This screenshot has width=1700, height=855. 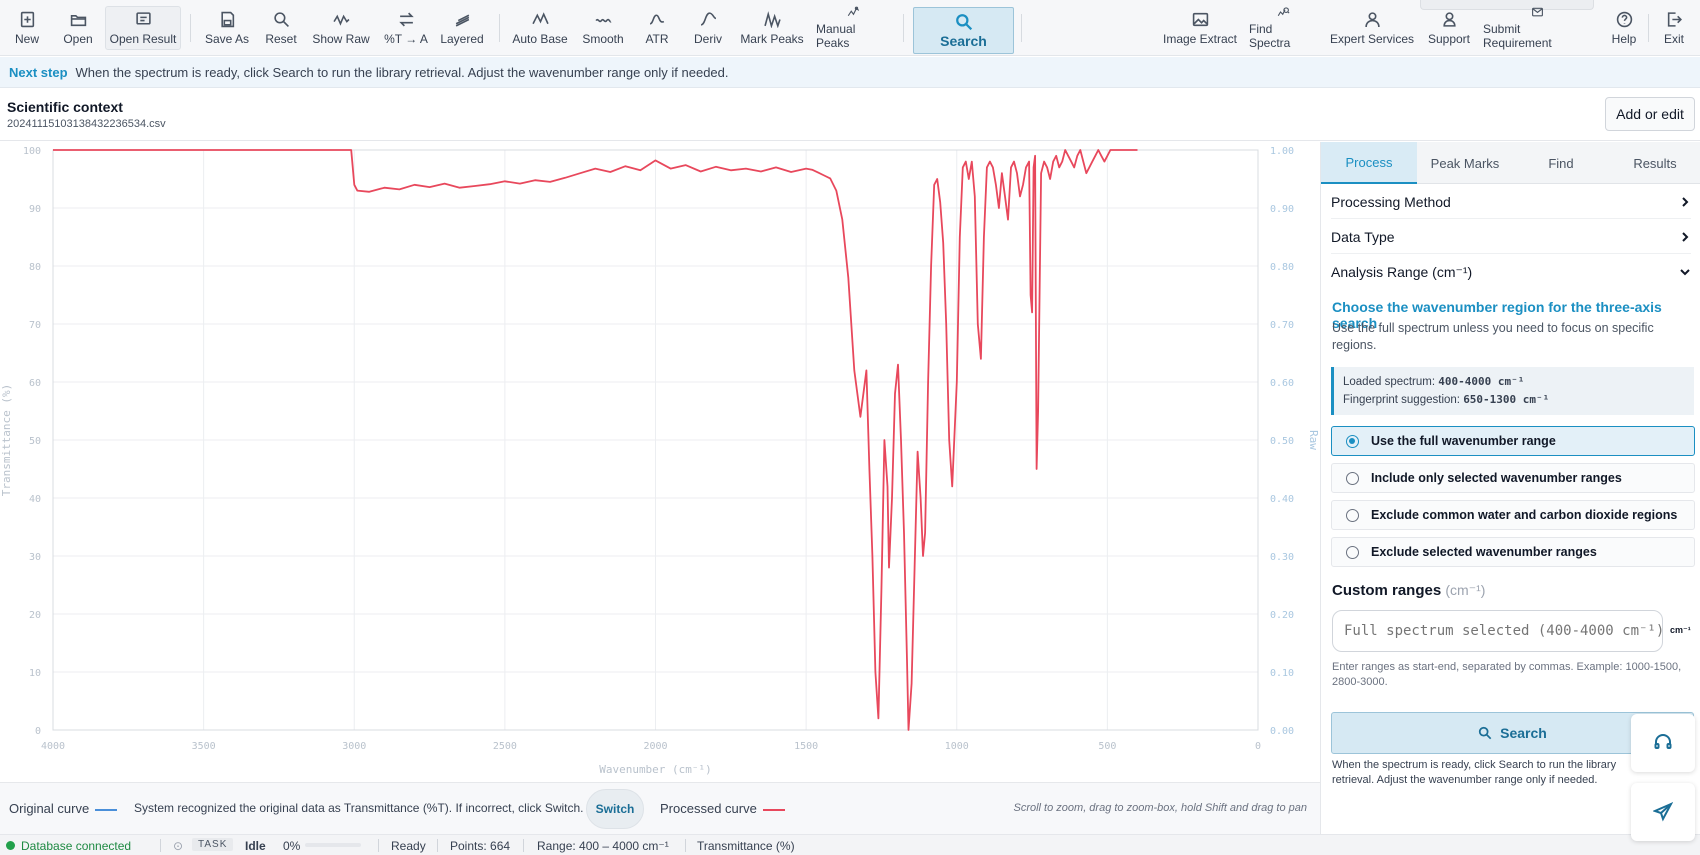 What do you see at coordinates (540, 38) in the screenshot?
I see `auto-base-button-label: Auto Base` at bounding box center [540, 38].